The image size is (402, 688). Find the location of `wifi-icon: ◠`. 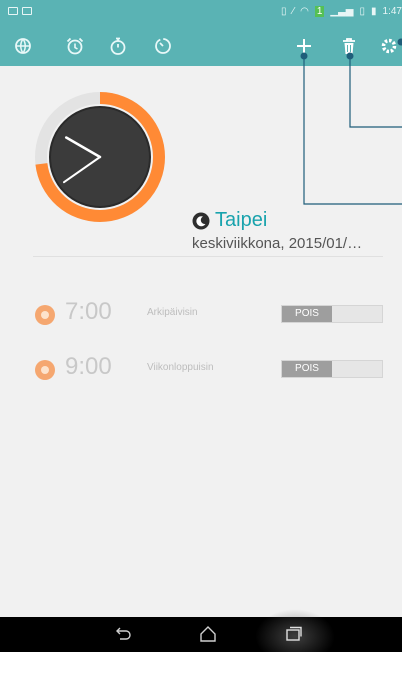

wifi-icon: ◠ is located at coordinates (304, 11).